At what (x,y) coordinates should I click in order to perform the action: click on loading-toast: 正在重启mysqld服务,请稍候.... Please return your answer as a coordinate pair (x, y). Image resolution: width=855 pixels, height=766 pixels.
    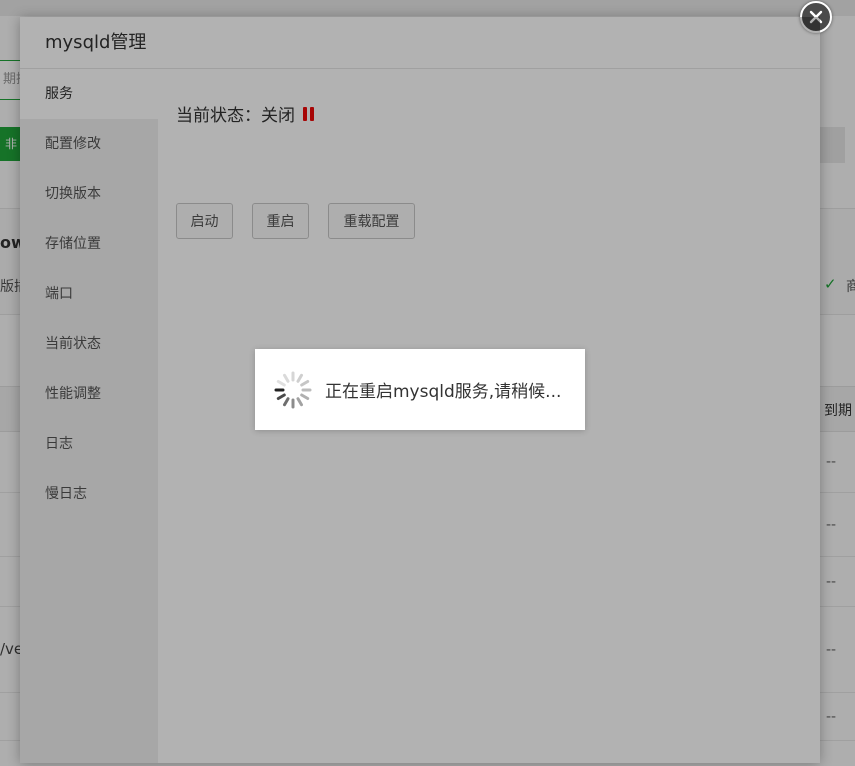
    Looking at the image, I should click on (420, 389).